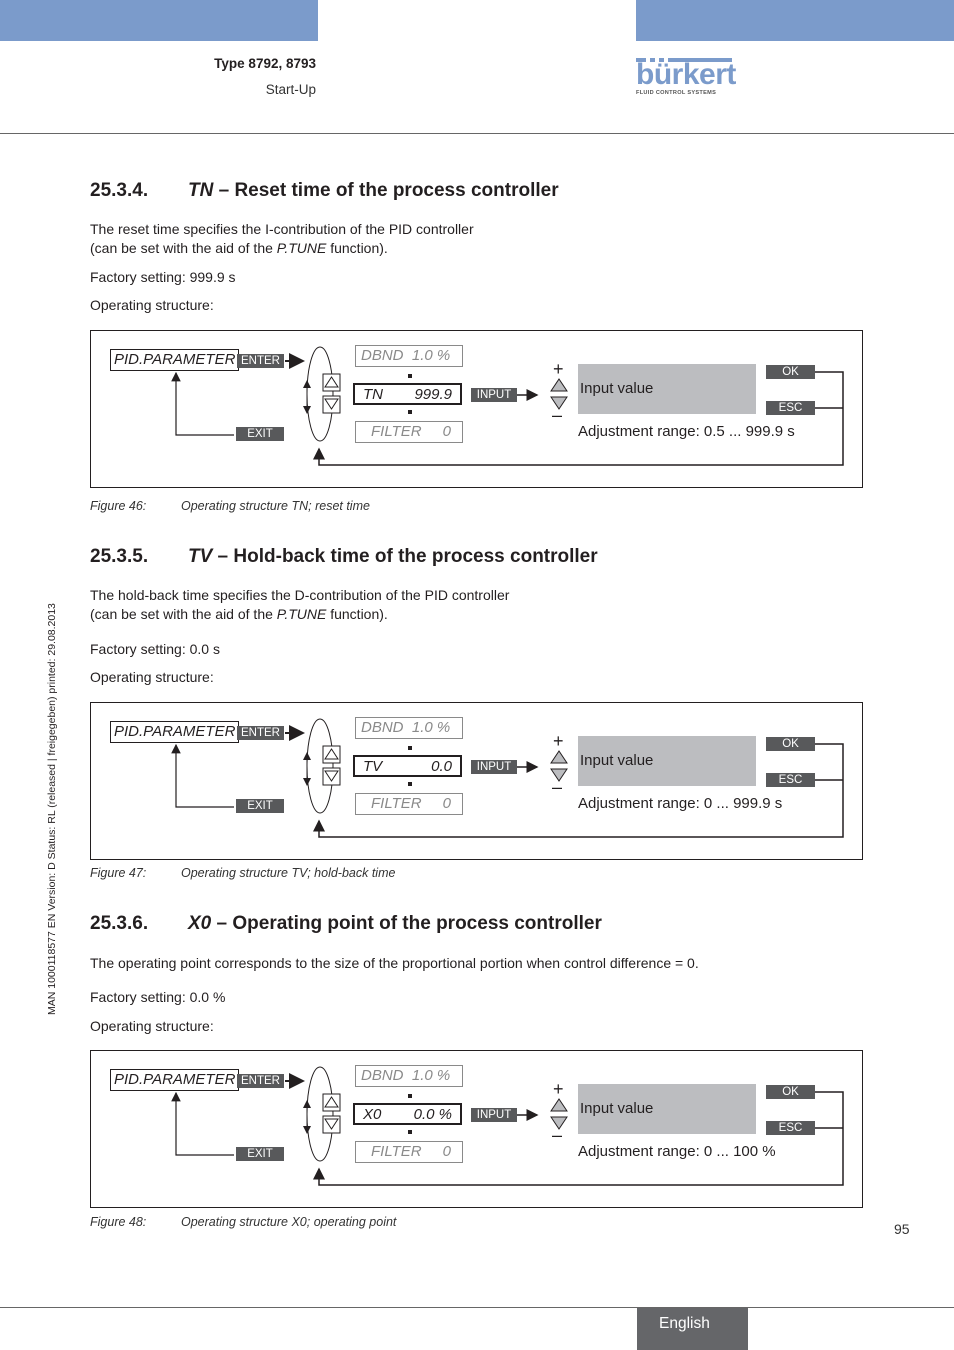  I want to click on figure-number: Figure 46:, so click(118, 506).